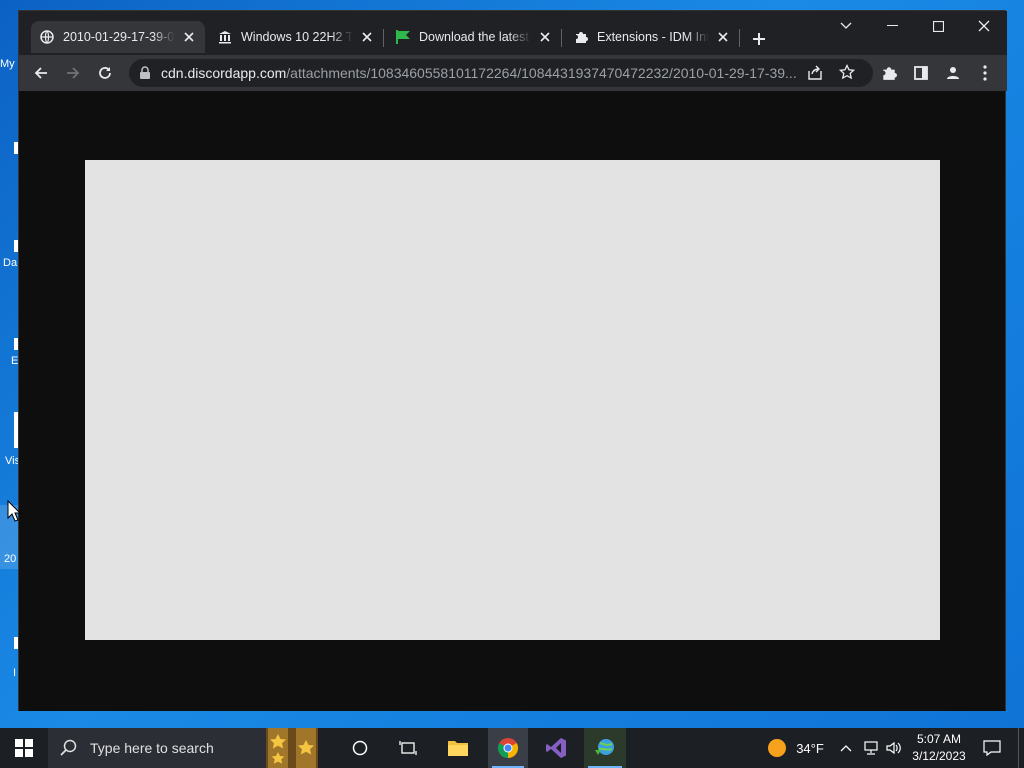  I want to click on back-button, so click(41, 73).